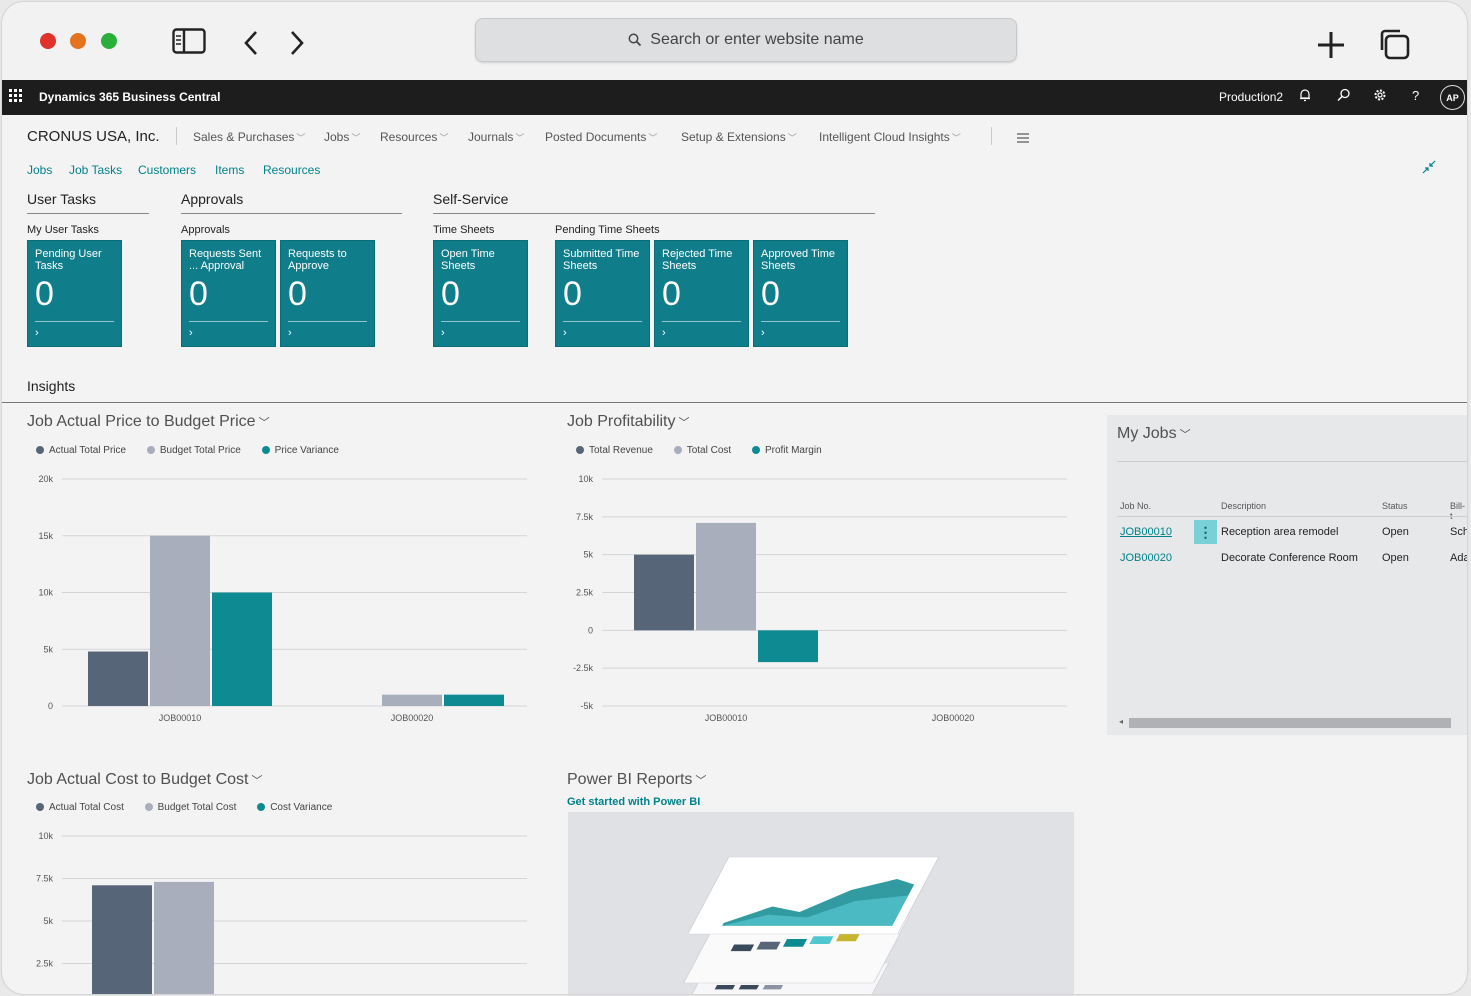 This screenshot has width=1471, height=996. What do you see at coordinates (1243, 506) in the screenshot?
I see `column-header-description: Description` at bounding box center [1243, 506].